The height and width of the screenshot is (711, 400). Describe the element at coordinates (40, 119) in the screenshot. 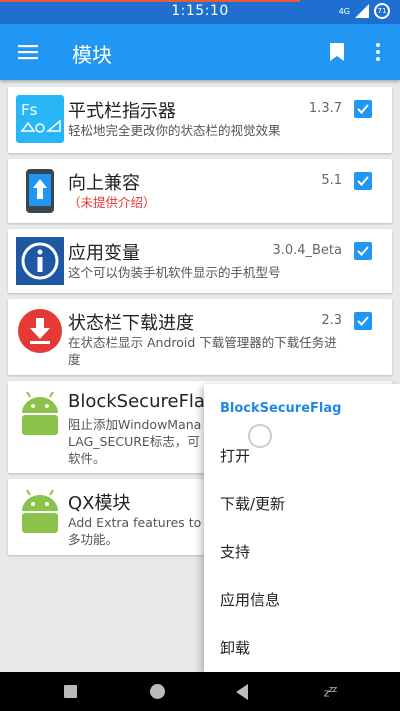

I see `fs-indicator-icon: Fs` at that location.